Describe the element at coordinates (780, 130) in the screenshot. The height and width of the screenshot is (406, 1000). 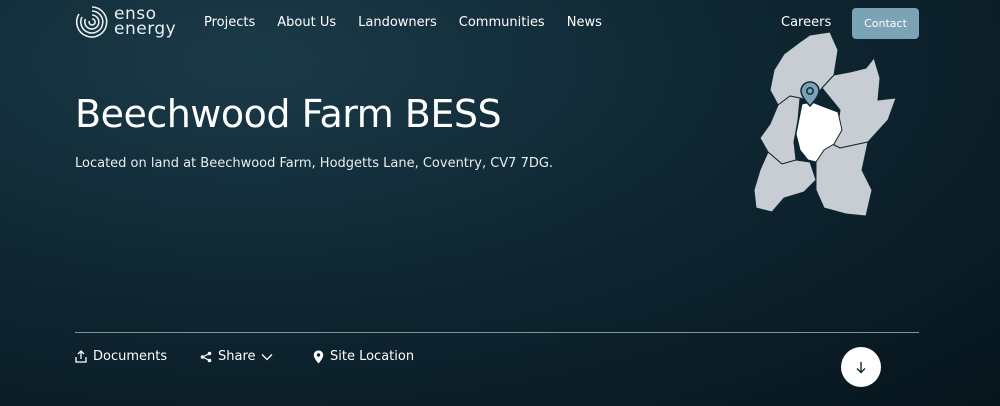
I see `map-region-west` at that location.